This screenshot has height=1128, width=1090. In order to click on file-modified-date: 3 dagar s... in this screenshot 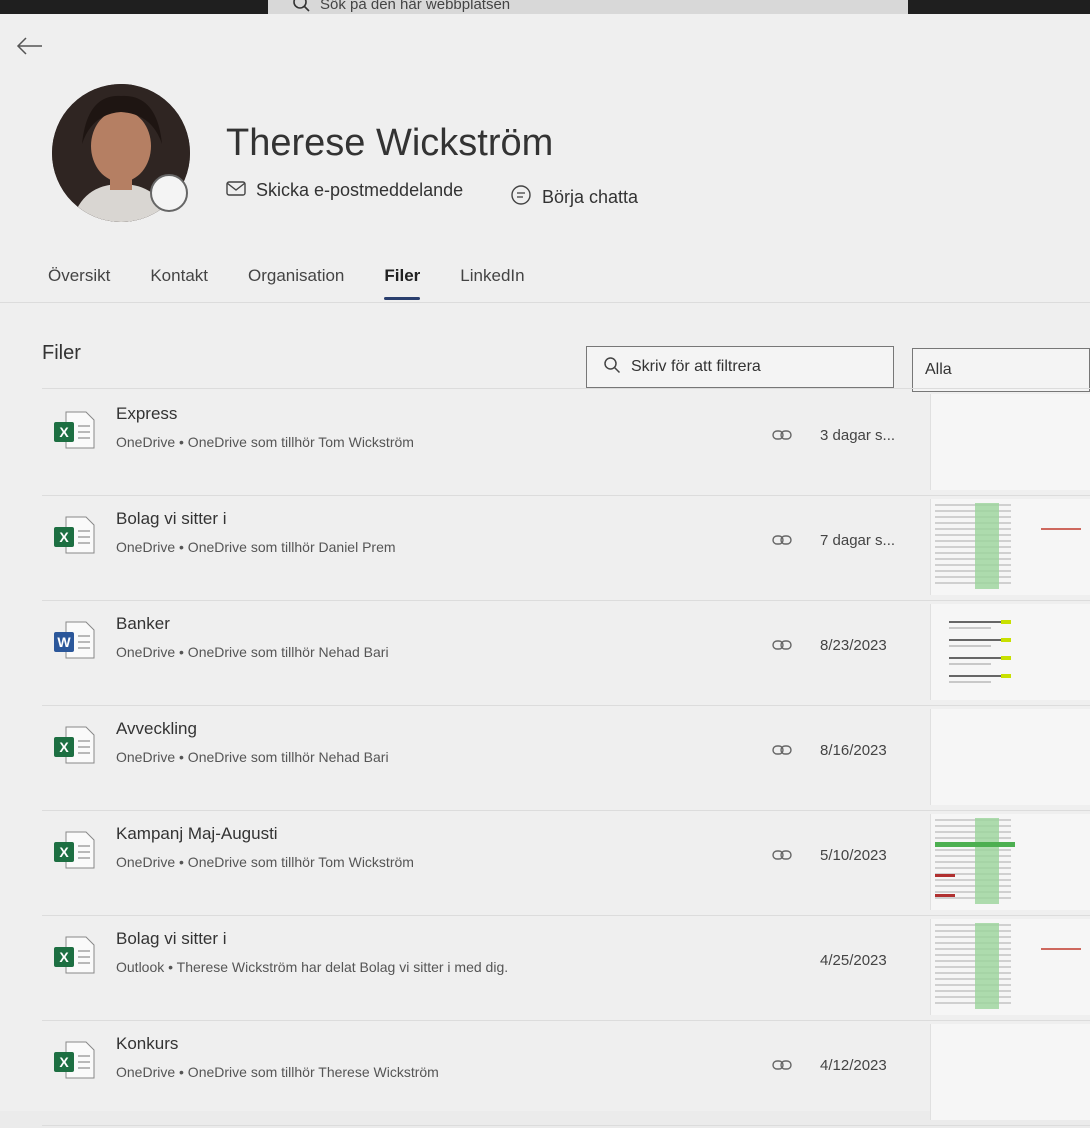, I will do `click(858, 435)`.